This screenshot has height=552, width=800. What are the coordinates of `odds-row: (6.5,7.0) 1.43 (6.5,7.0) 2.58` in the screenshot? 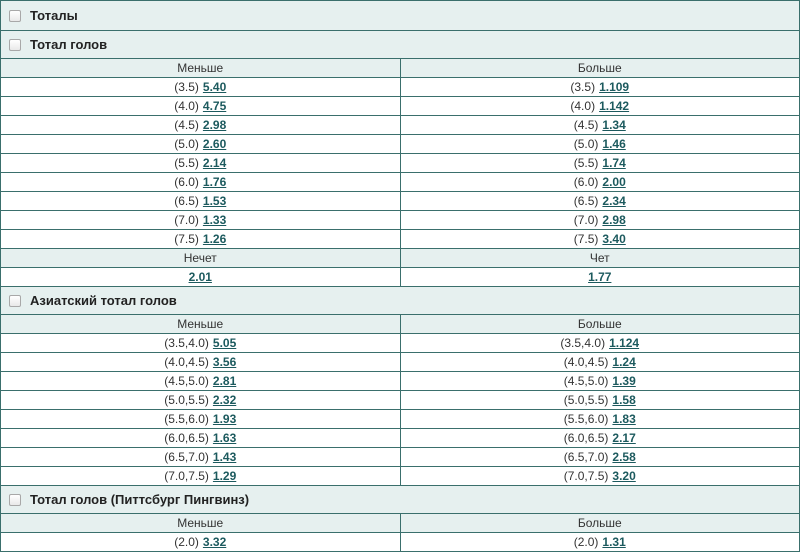 It's located at (400, 457).